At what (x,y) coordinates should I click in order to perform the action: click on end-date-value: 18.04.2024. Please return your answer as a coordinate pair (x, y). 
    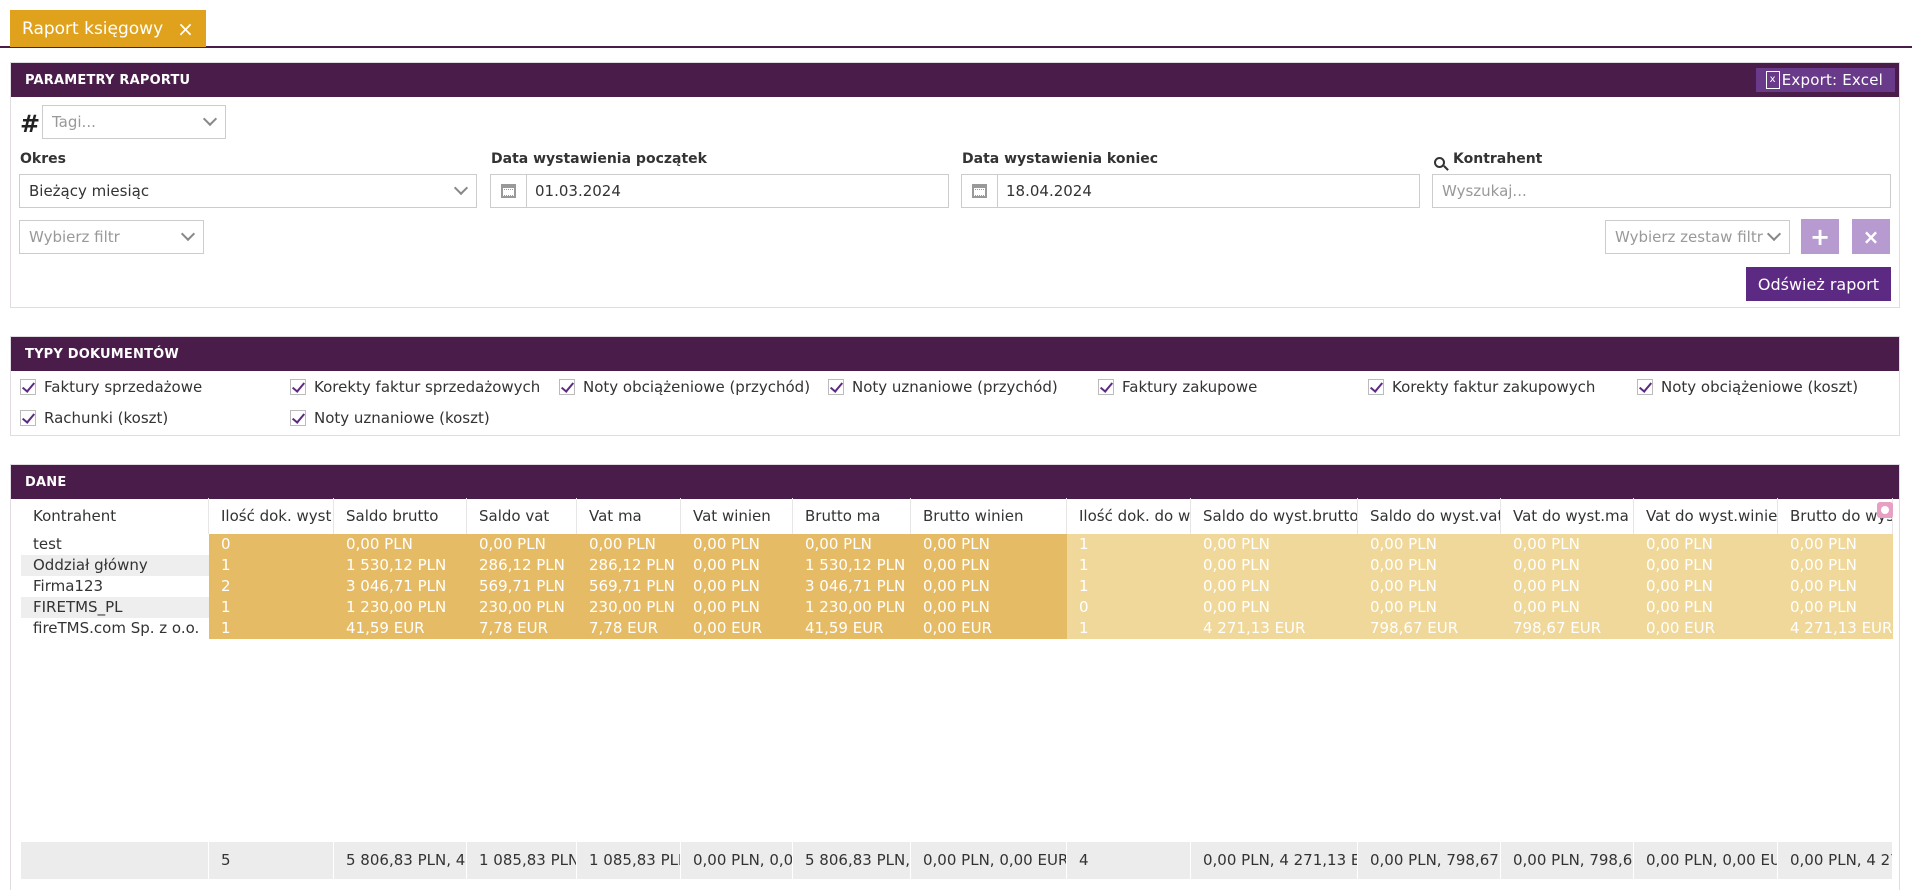
    Looking at the image, I should click on (1049, 191).